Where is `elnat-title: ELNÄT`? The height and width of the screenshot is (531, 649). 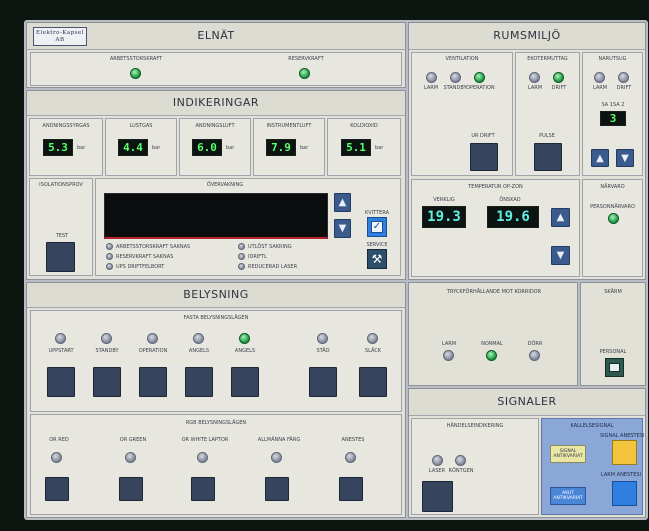
elnat-title: ELNÄT is located at coordinates (216, 35).